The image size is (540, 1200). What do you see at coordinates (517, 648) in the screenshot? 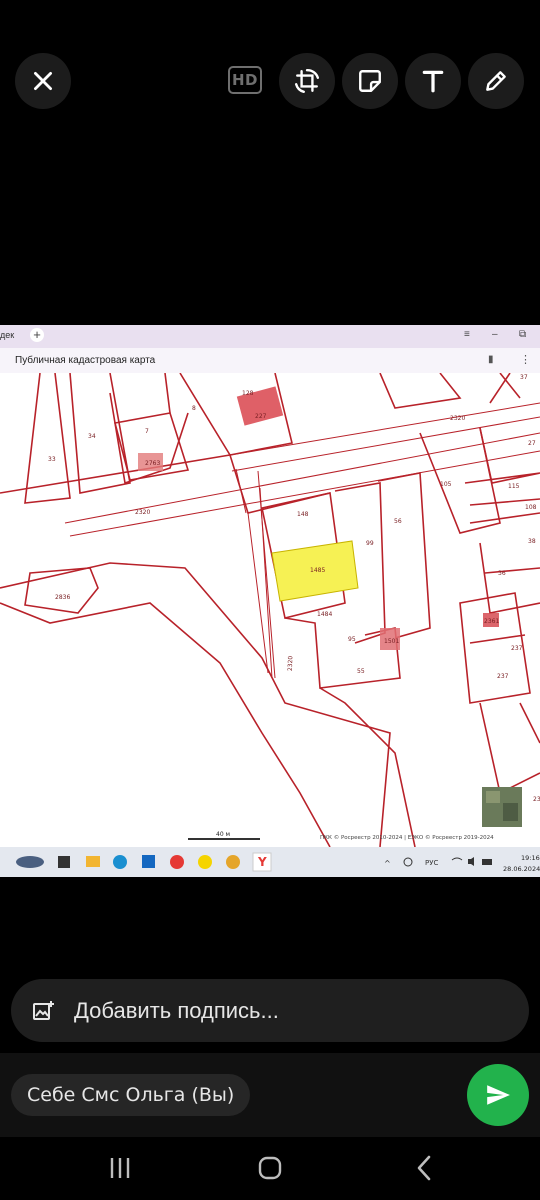
I see `parcel-237-label-a: 237` at bounding box center [517, 648].